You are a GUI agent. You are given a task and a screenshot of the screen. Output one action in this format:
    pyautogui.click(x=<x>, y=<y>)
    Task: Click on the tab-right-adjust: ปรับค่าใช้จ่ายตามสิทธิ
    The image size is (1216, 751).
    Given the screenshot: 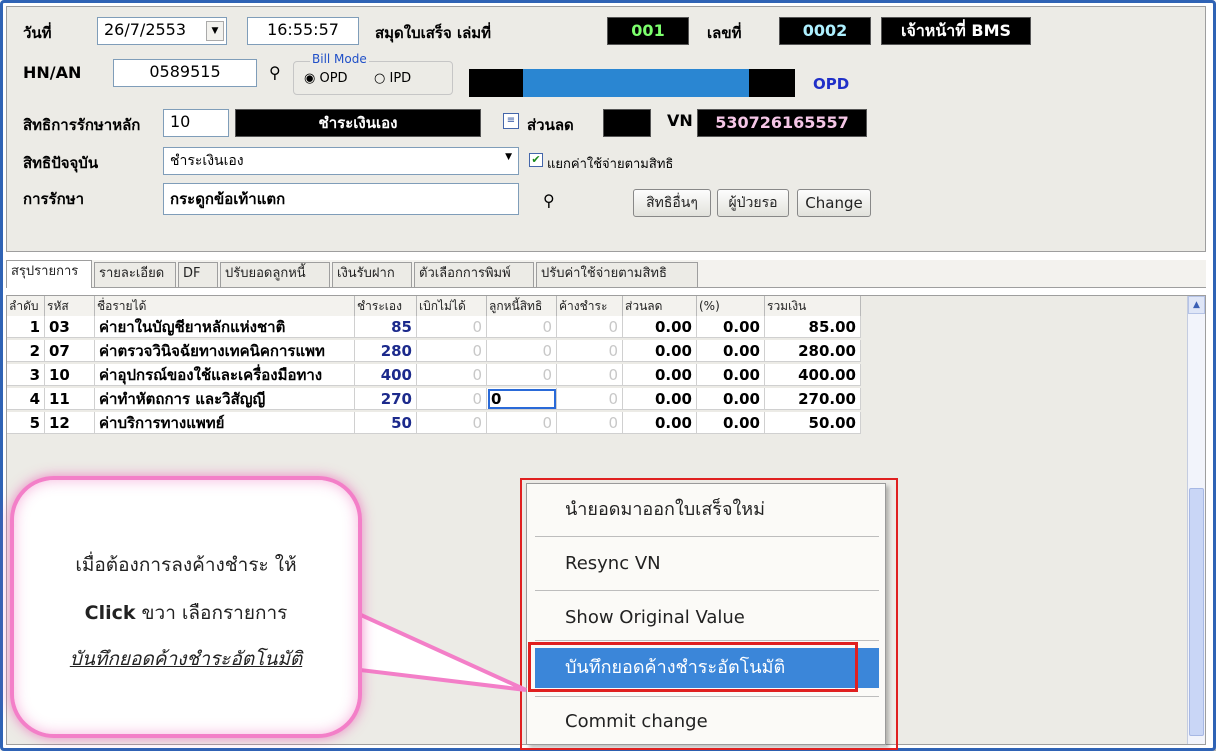 What is the action you would take?
    pyautogui.click(x=617, y=274)
    